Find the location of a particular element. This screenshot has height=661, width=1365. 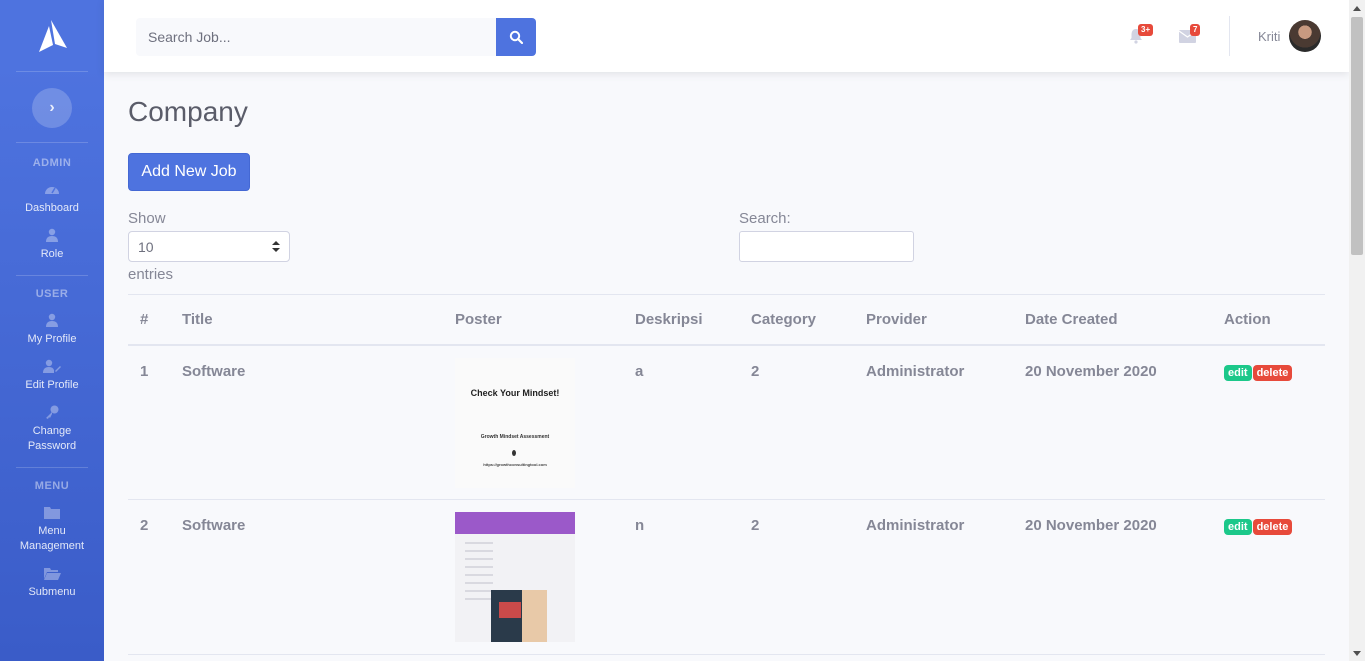

sort-arrows-icon is located at coordinates (276, 246).